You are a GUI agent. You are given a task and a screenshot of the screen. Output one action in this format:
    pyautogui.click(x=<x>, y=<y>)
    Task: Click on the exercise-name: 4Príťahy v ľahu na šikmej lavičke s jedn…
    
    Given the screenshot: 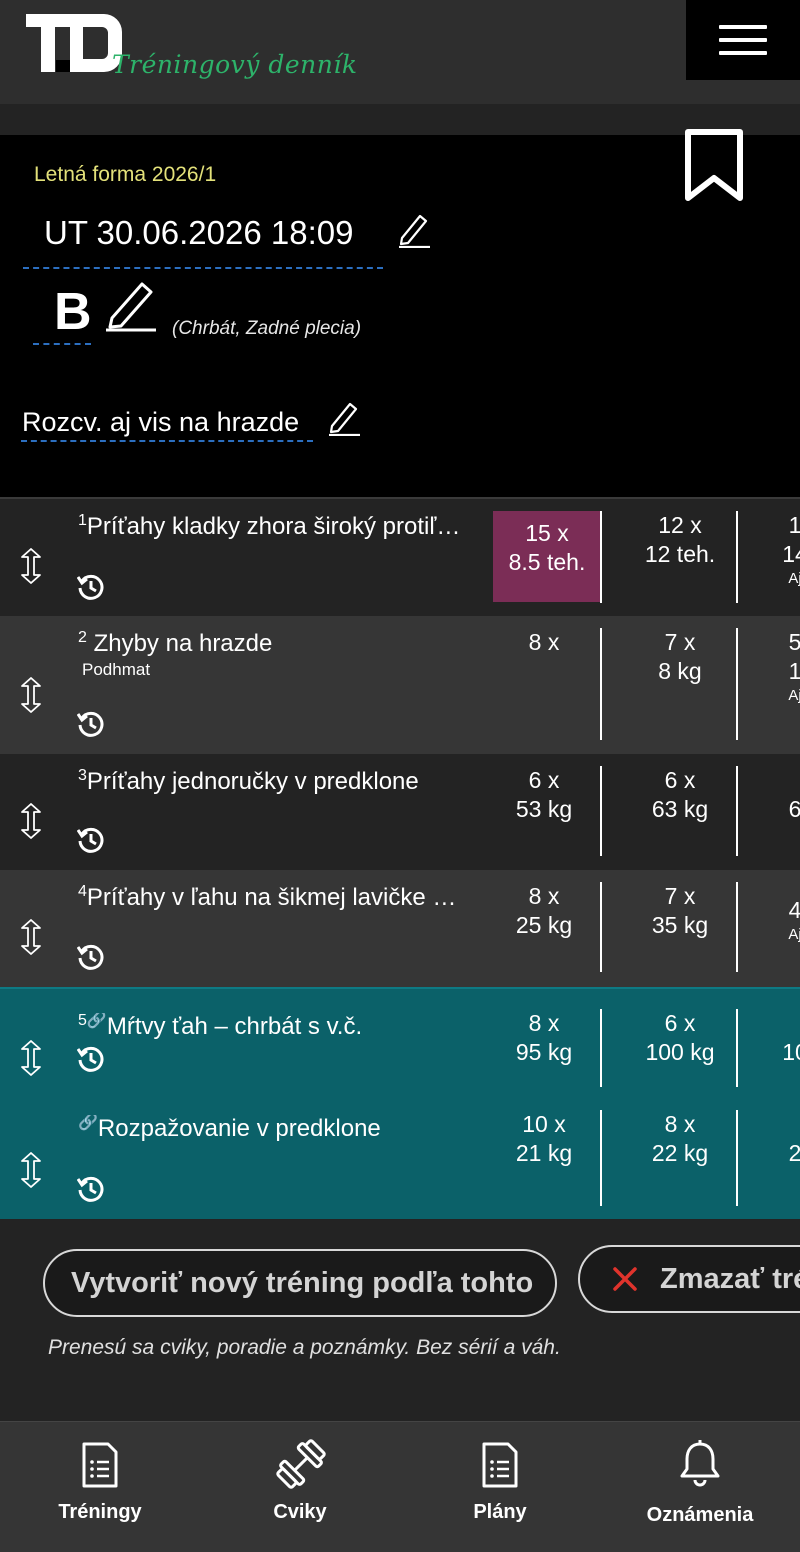 What is the action you would take?
    pyautogui.click(x=270, y=898)
    